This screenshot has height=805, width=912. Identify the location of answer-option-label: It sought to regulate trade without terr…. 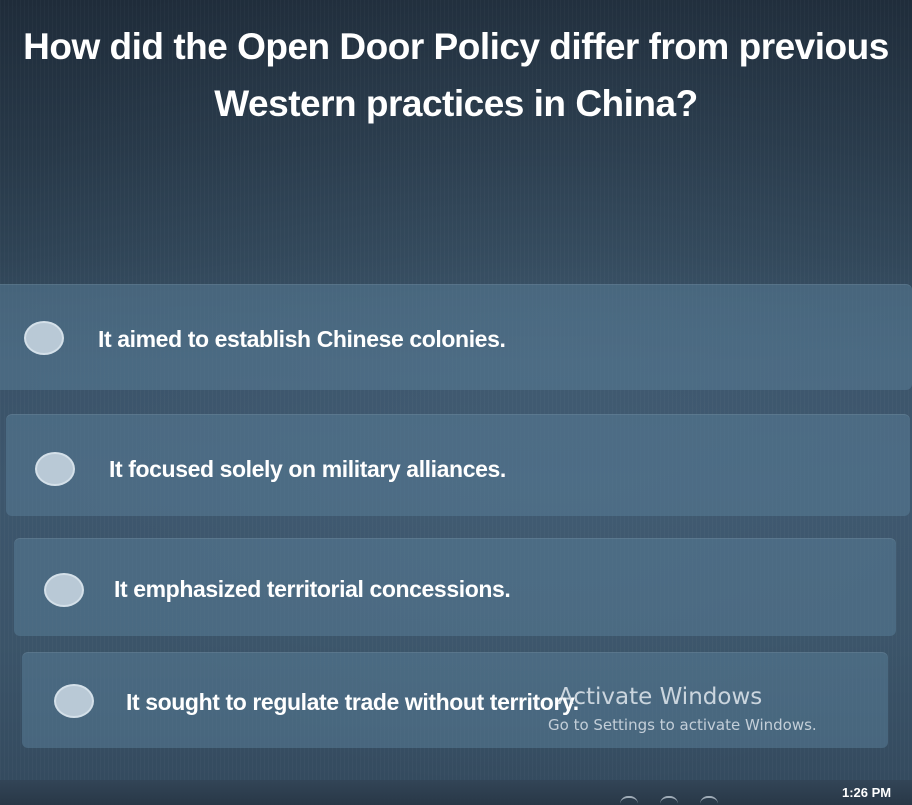
(352, 702).